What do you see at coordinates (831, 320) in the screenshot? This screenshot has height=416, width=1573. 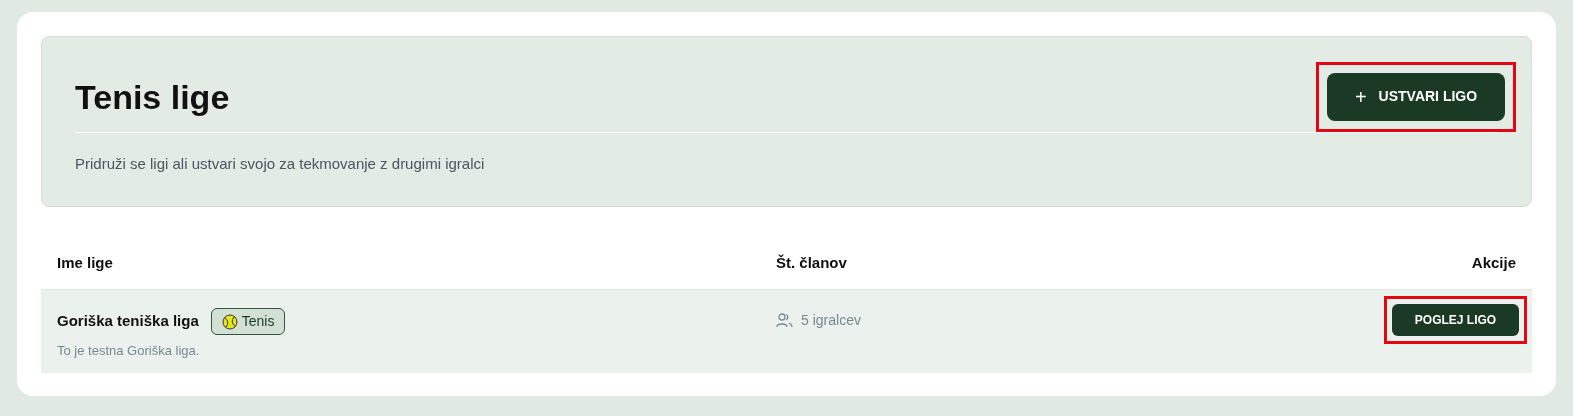 I see `member-count: 5 igralcev` at bounding box center [831, 320].